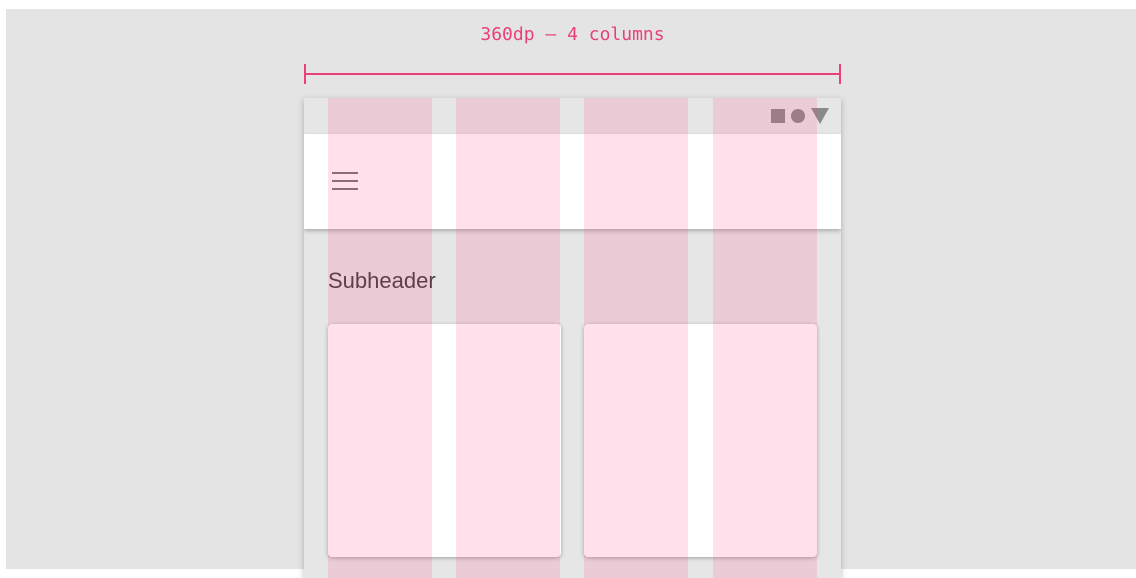  Describe the element at coordinates (572, 34) in the screenshot. I see `dimension-label: 360dp – 4 columns` at that location.